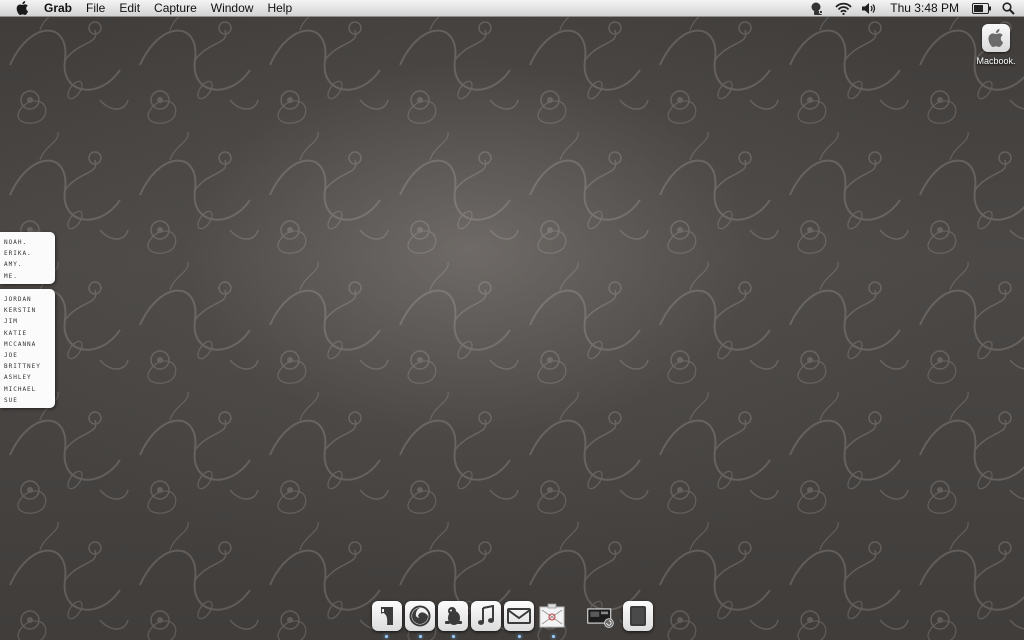  Describe the element at coordinates (279, 8) in the screenshot. I see `menu-help: Help` at that location.